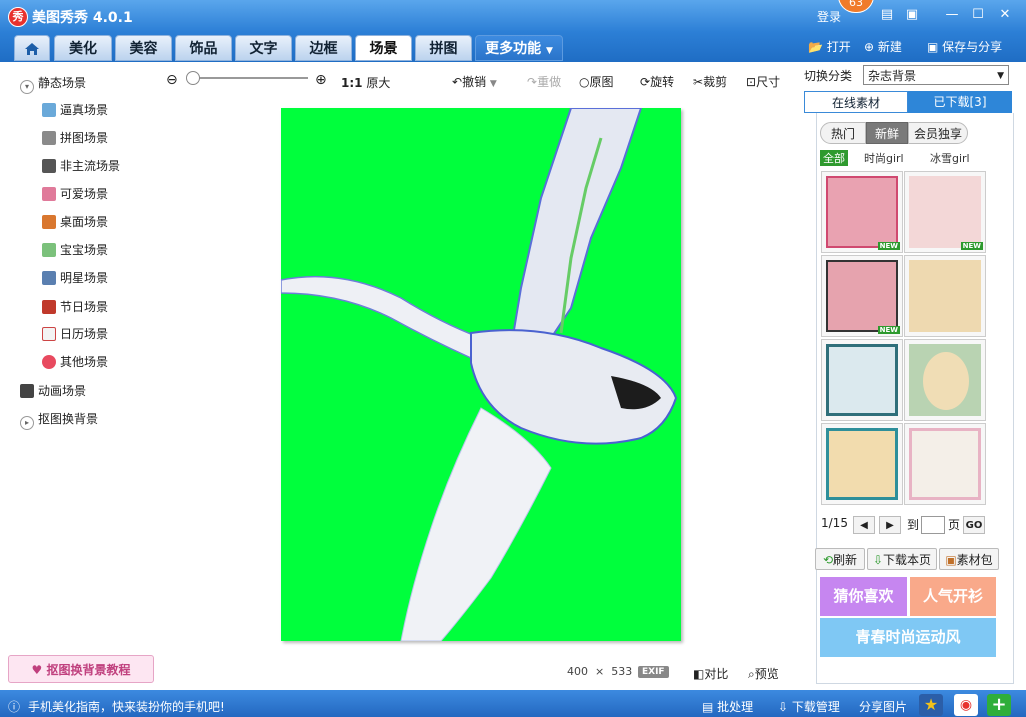 This screenshot has width=1026, height=717. What do you see at coordinates (883, 706) in the screenshot?
I see `share-image-button: 分享图片` at bounding box center [883, 706].